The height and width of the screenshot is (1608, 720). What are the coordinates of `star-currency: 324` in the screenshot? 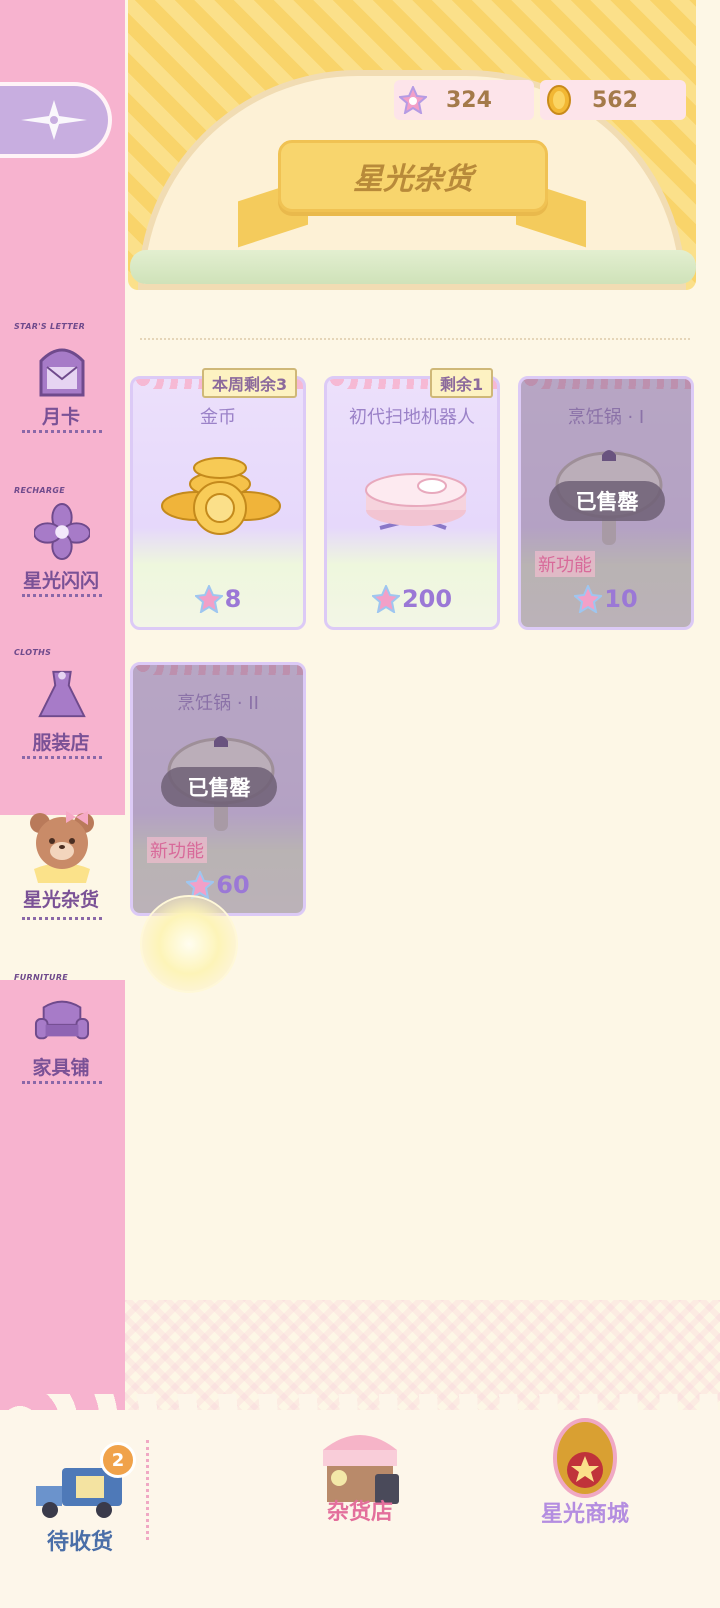 It's located at (464, 100).